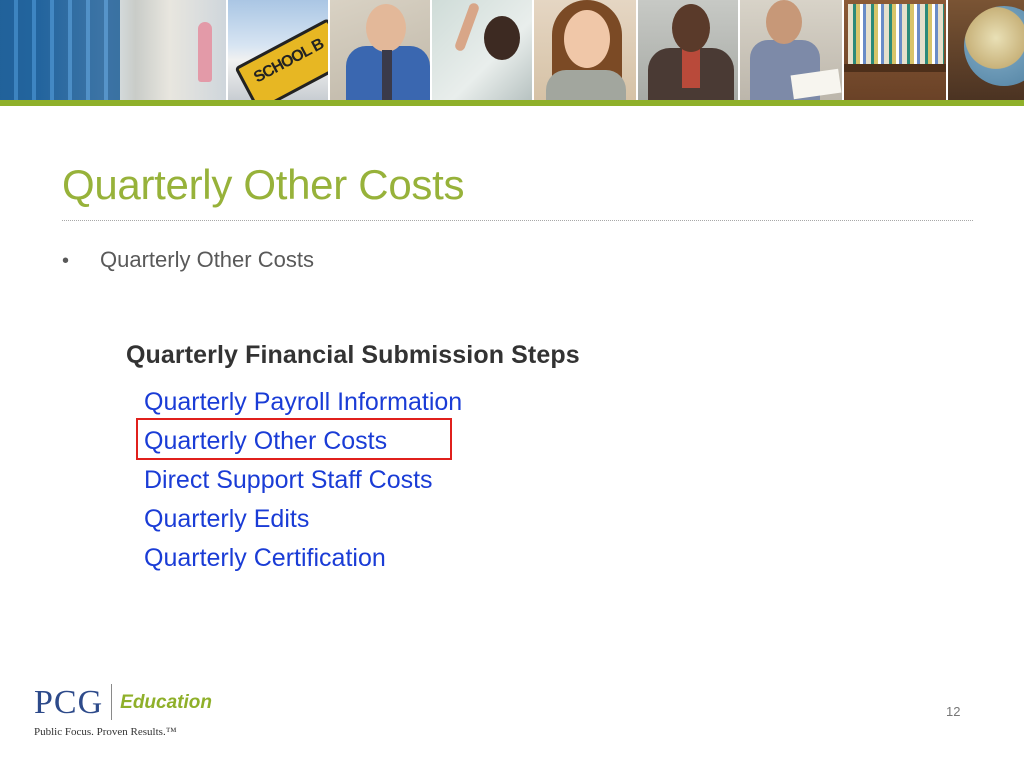 The height and width of the screenshot is (768, 1024). Describe the element at coordinates (263, 184) in the screenshot. I see `slide-title: Quarterly Other Costs` at that location.